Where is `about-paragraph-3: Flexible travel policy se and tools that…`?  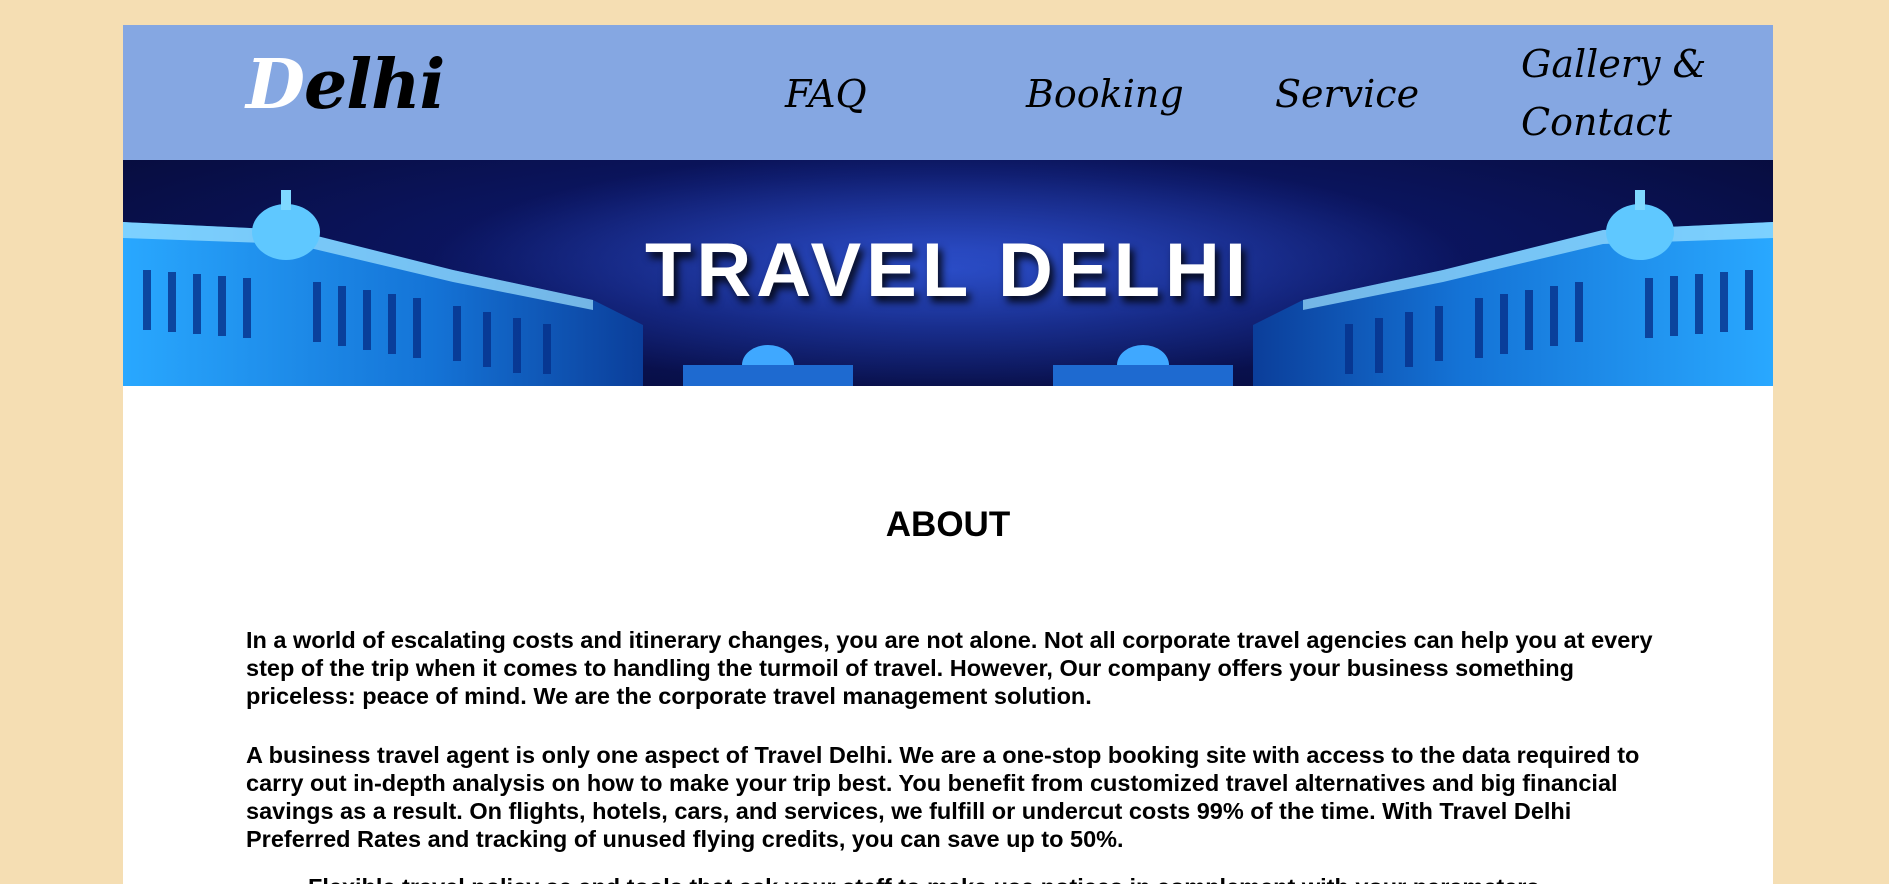 about-paragraph-3: Flexible travel policy se and tools that… is located at coordinates (988, 878).